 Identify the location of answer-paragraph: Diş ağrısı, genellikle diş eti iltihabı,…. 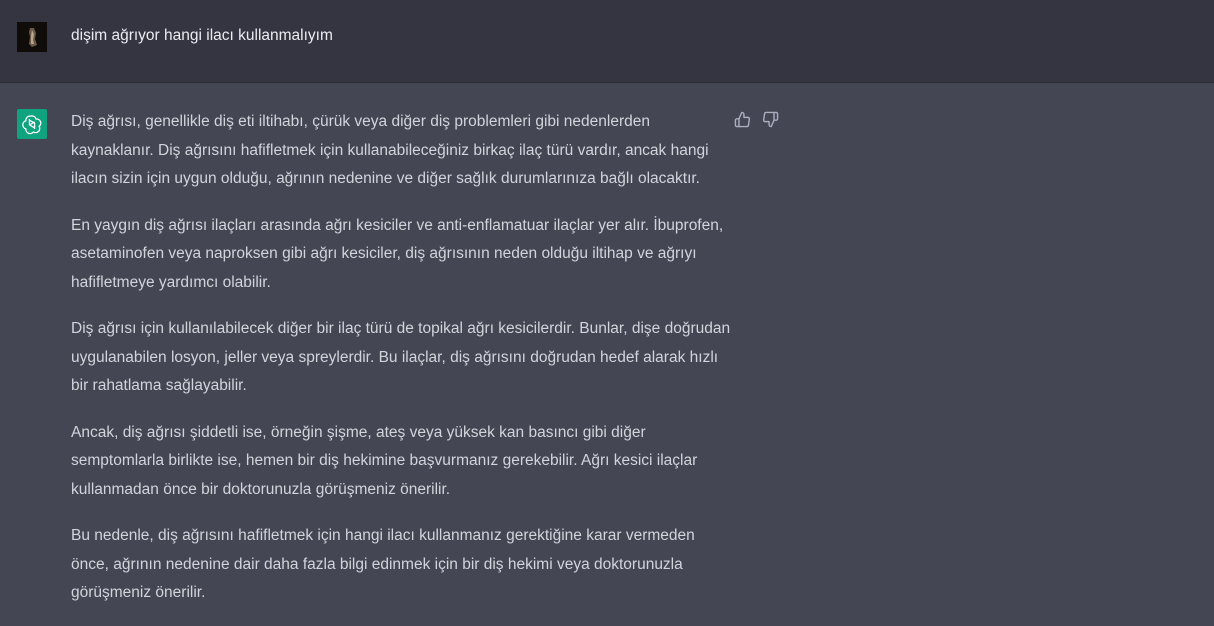
(390, 150).